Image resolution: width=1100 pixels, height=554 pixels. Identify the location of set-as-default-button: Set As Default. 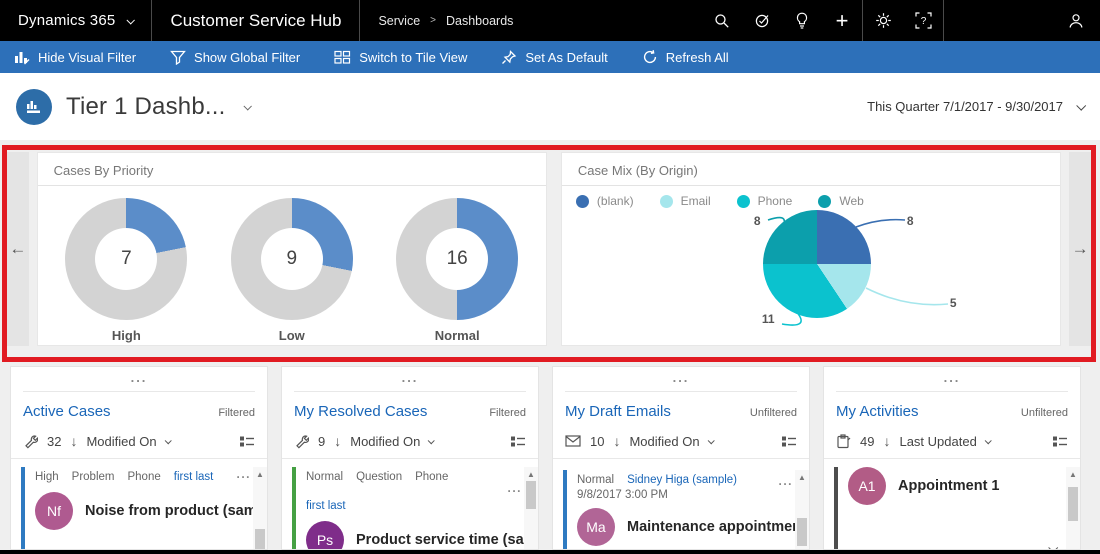
(554, 57).